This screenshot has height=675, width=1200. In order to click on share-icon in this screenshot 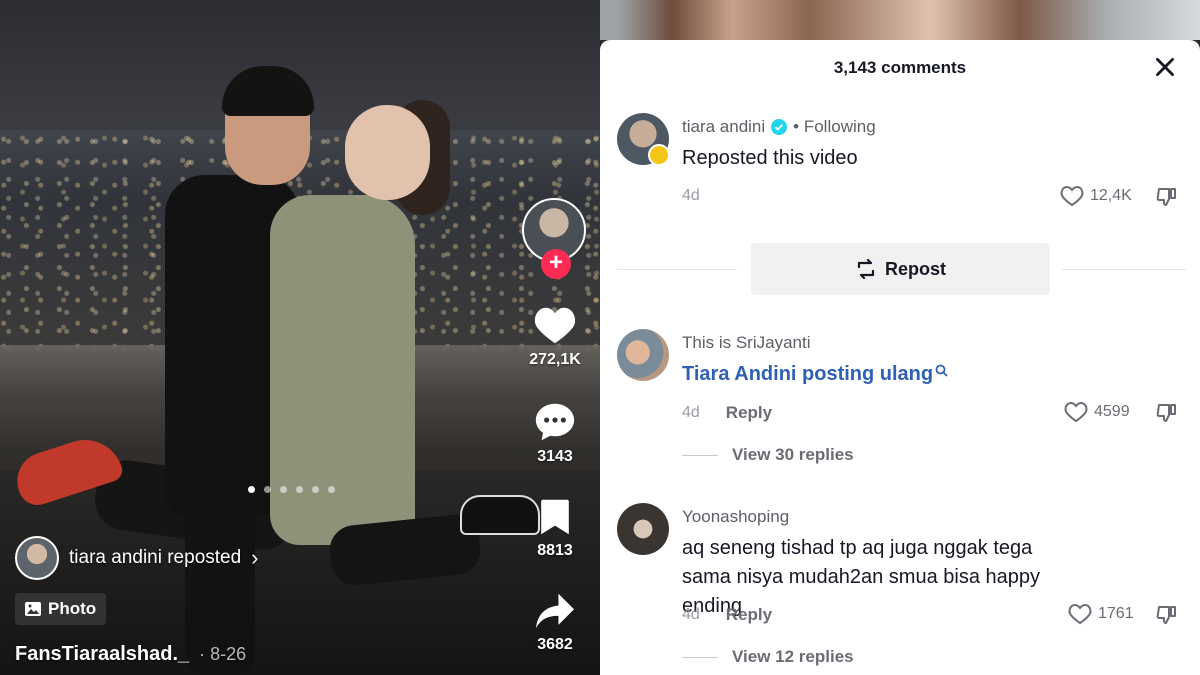, I will do `click(555, 611)`.